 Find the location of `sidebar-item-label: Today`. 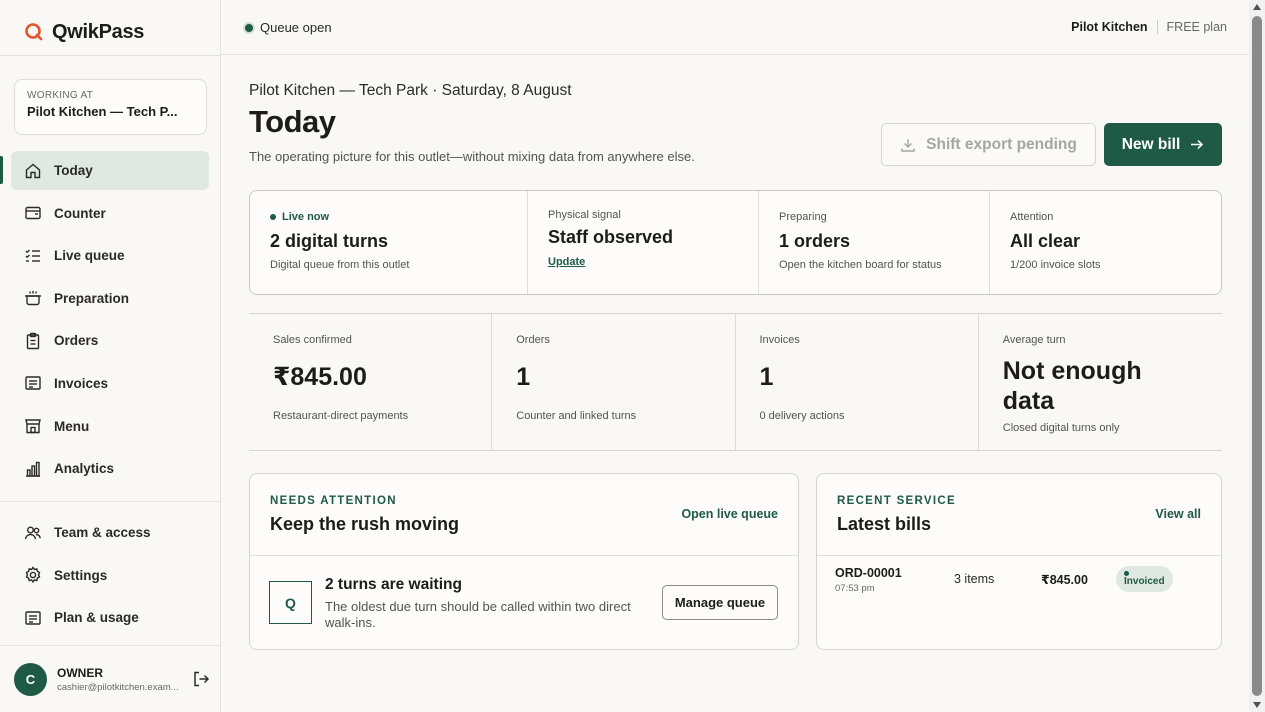

sidebar-item-label: Today is located at coordinates (73, 170).